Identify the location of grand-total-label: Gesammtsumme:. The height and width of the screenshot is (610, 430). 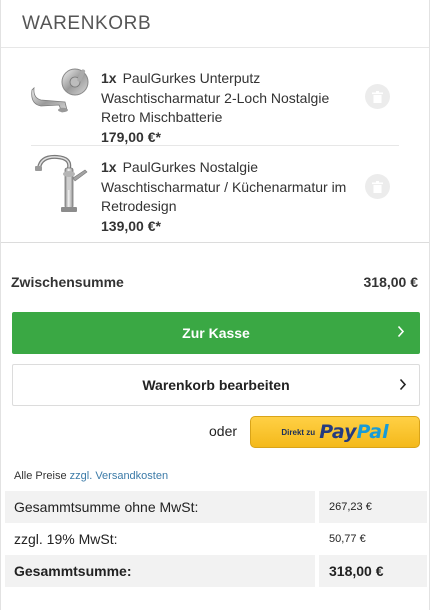
(160, 571).